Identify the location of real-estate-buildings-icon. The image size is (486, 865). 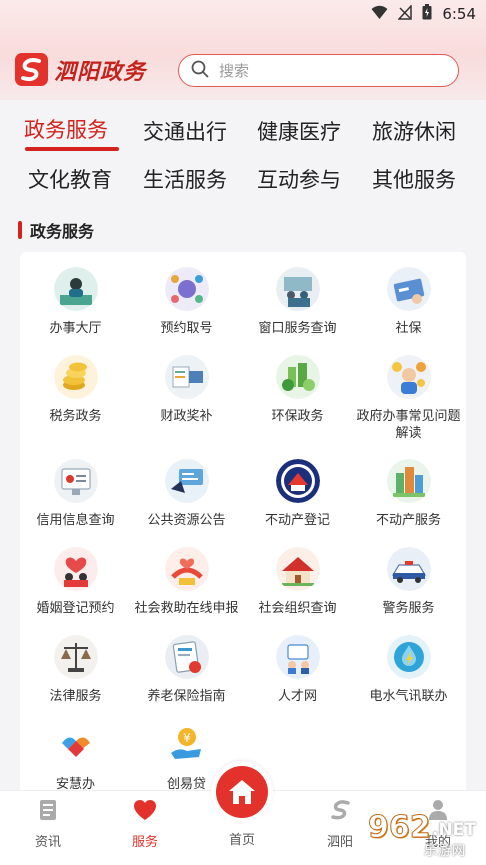
(408, 481).